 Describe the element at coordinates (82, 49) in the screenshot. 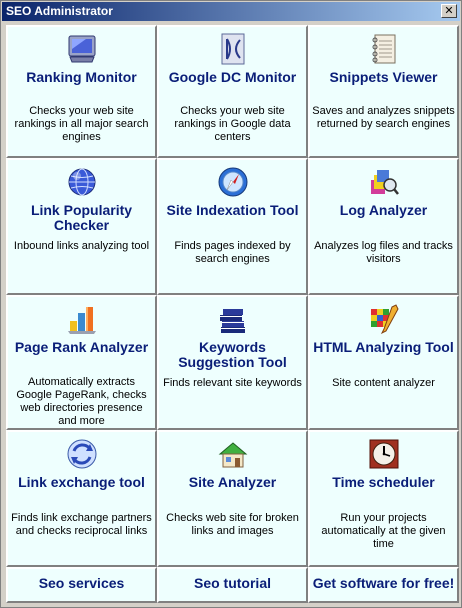

I see `monitor-icon` at that location.